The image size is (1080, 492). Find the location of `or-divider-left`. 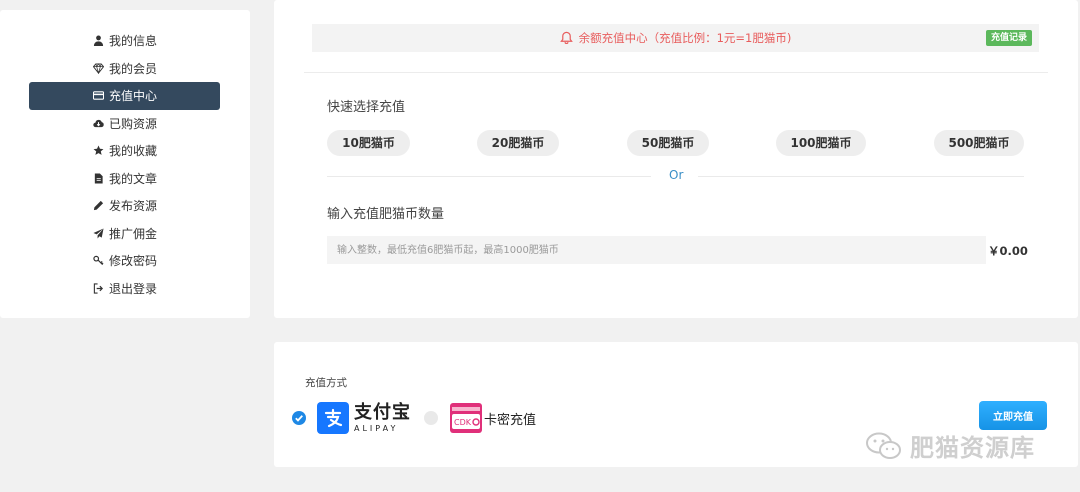

or-divider-left is located at coordinates (489, 176).